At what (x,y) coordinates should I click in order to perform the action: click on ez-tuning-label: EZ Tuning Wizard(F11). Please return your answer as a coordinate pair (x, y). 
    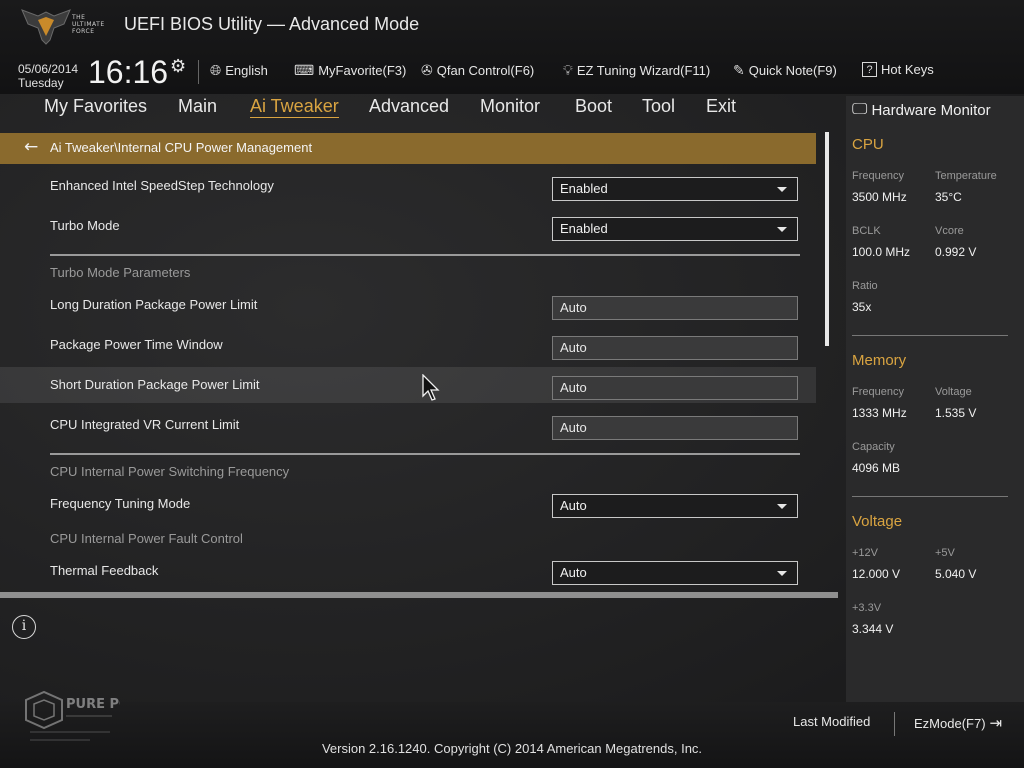
    Looking at the image, I should click on (643, 70).